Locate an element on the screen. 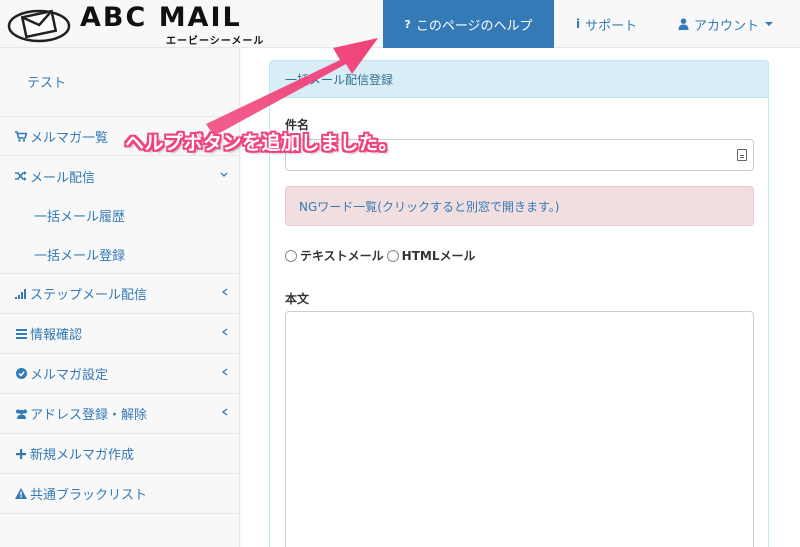  plus-icon is located at coordinates (21, 453).